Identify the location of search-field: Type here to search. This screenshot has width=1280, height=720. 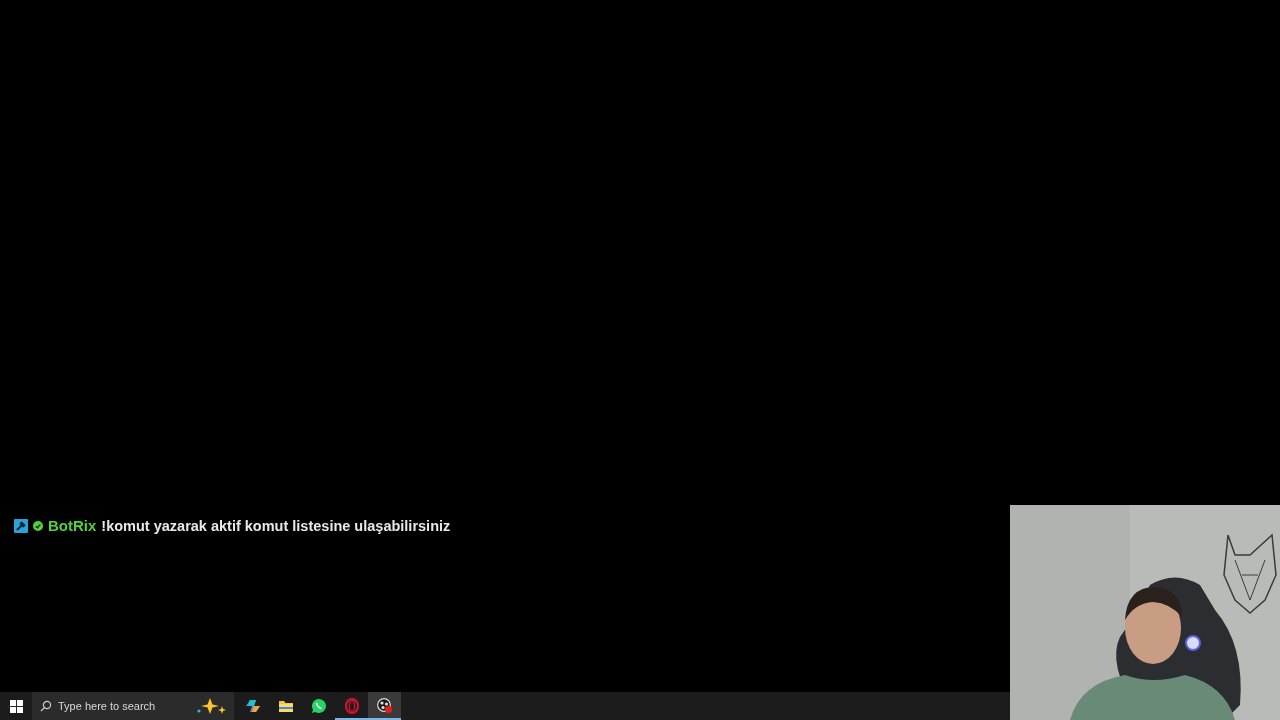
(121, 706).